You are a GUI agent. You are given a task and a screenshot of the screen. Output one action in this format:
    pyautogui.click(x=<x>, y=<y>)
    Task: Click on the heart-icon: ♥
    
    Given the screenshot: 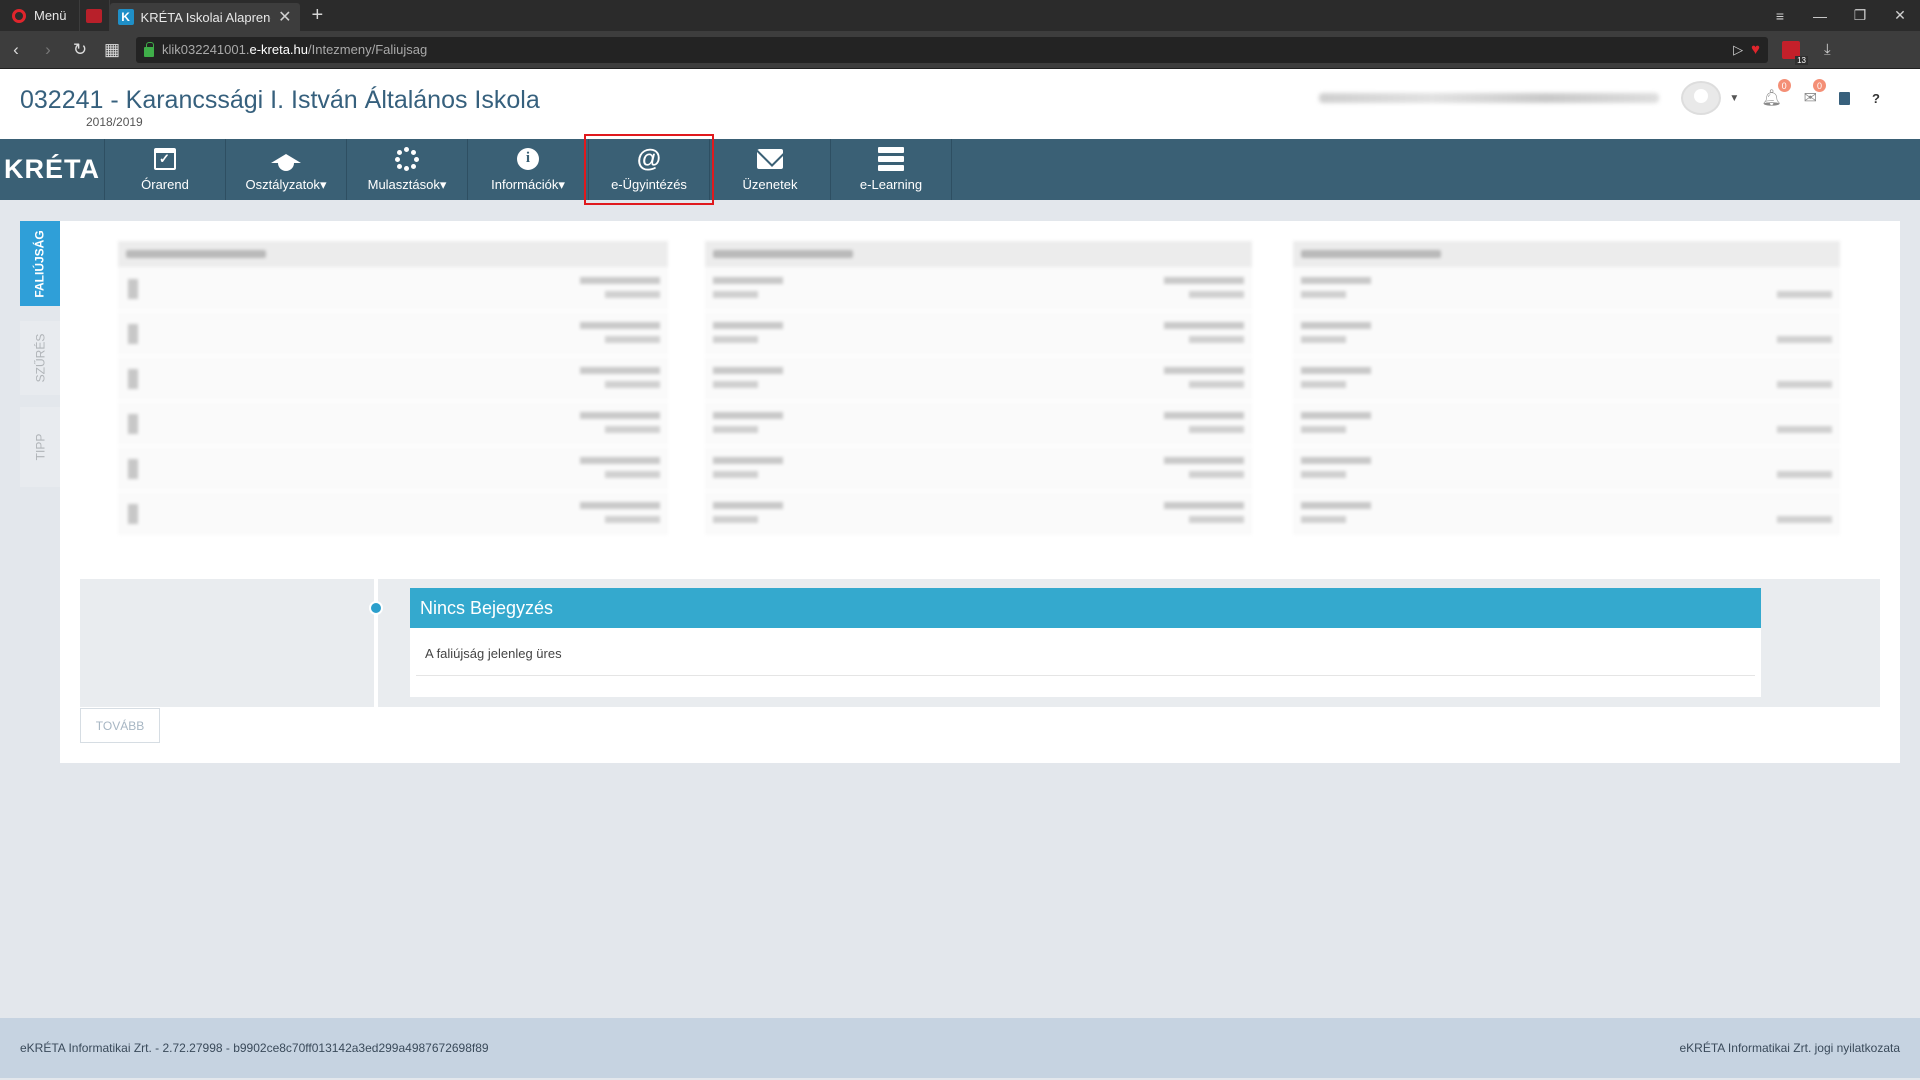 What is the action you would take?
    pyautogui.click(x=1755, y=49)
    